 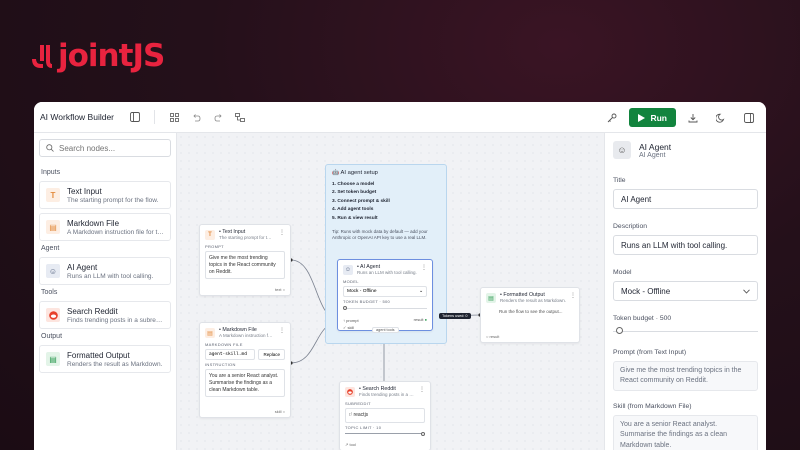 What do you see at coordinates (358, 403) in the screenshot?
I see `field-label: SUBREDDIT` at bounding box center [358, 403].